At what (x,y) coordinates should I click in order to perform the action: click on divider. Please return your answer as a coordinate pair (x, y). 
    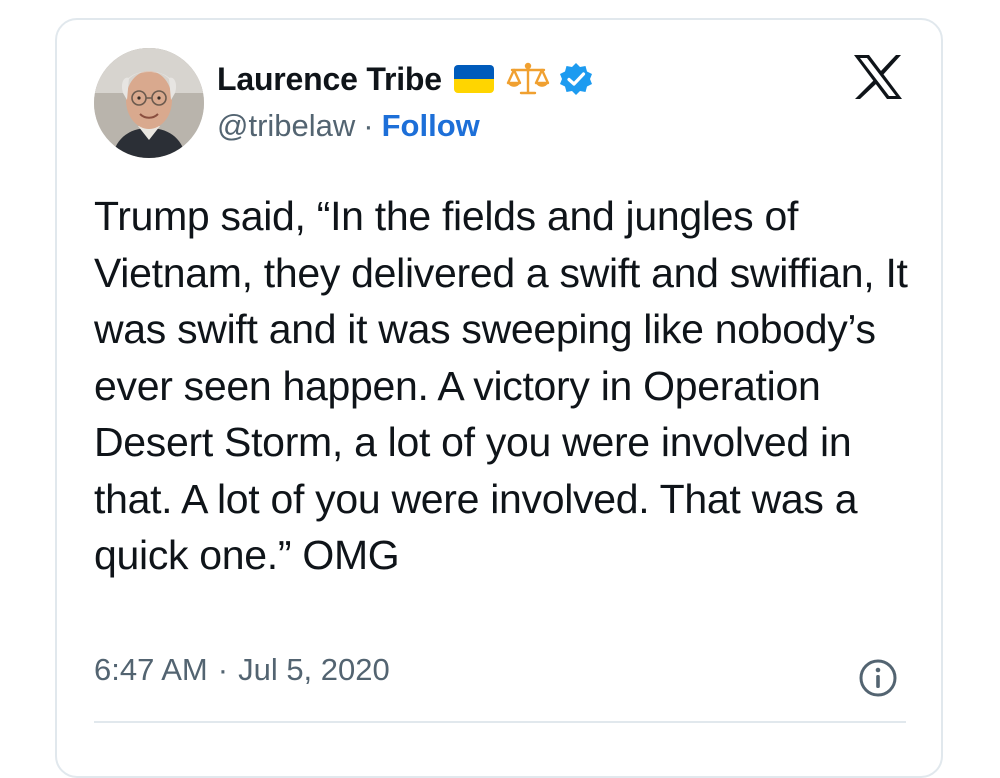
    Looking at the image, I should click on (500, 722).